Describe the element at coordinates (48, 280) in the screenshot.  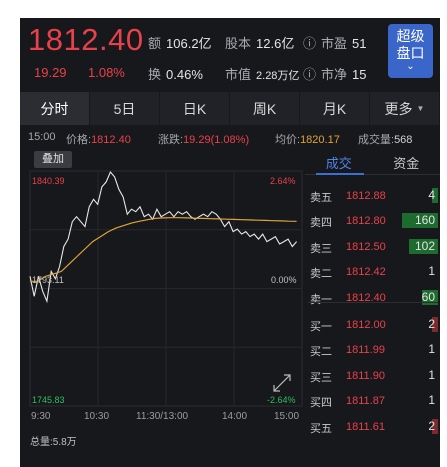
I see `price-axis-mid: 1793.11` at that location.